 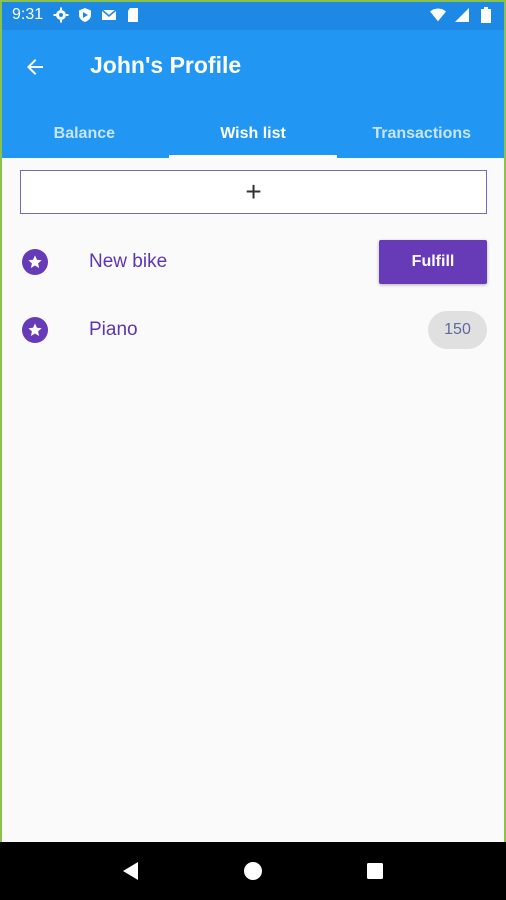 I want to click on page-title: John's Profile, so click(x=166, y=65).